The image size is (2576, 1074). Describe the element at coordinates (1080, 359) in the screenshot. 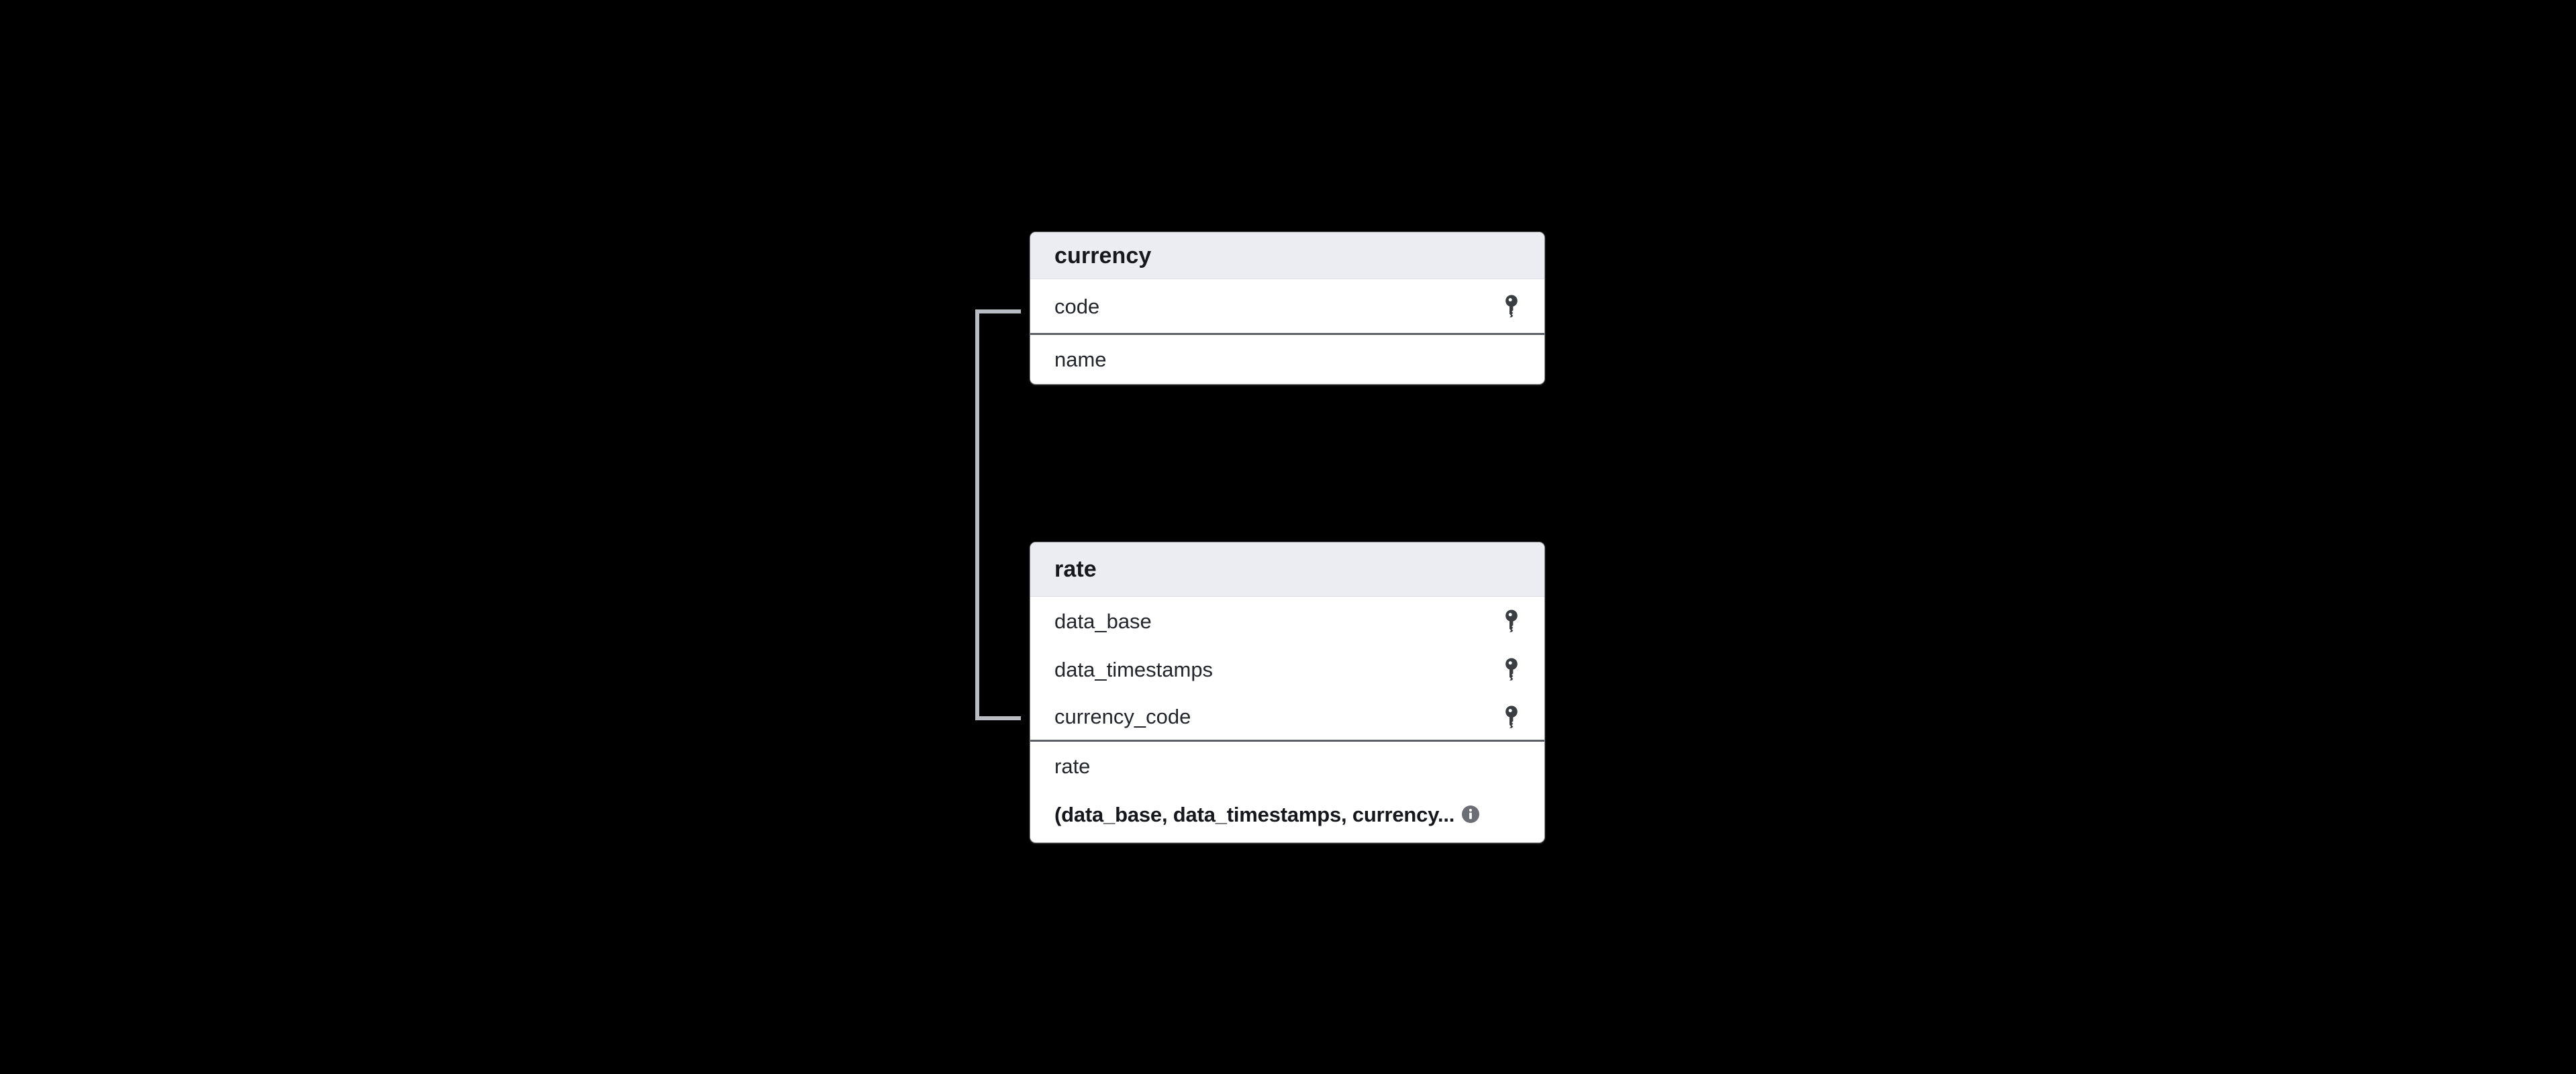

I see `field-label-name: name` at that location.